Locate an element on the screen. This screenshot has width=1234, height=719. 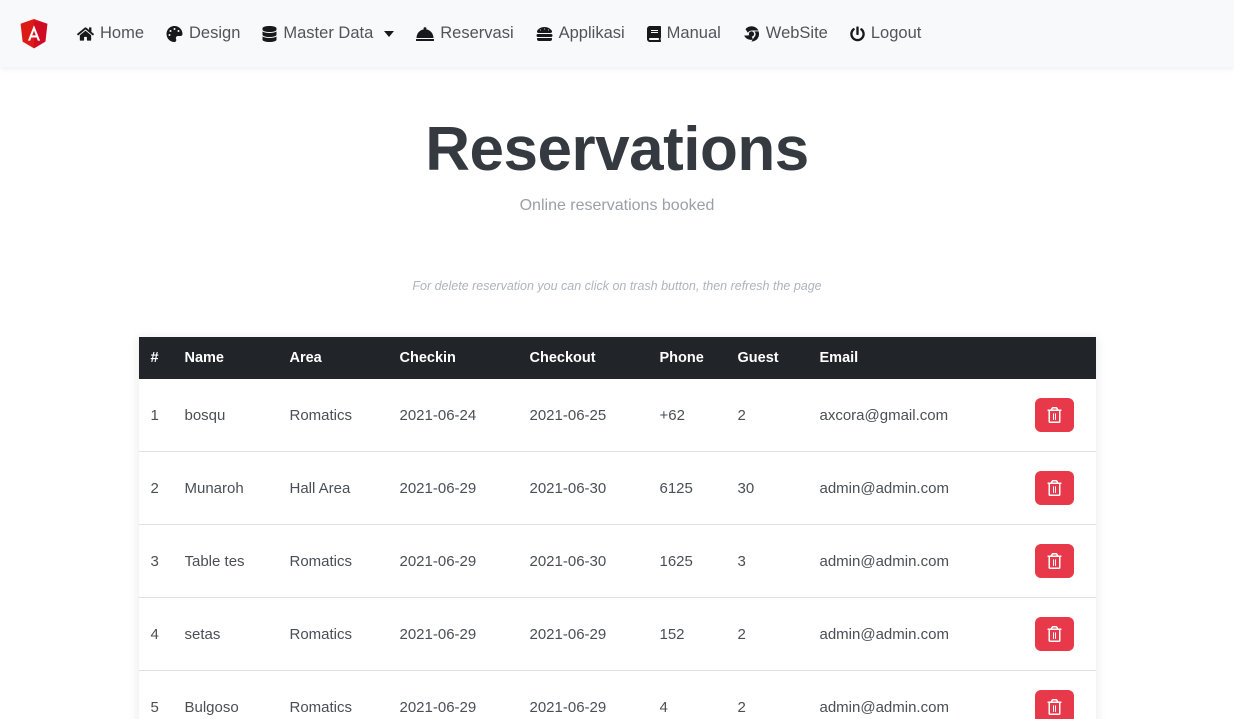
nav-item-label: Manual is located at coordinates (693, 33).